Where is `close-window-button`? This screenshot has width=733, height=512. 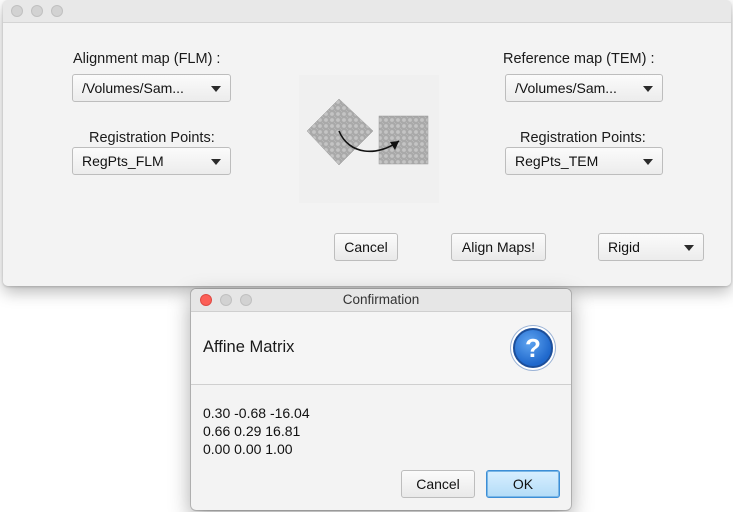 close-window-button is located at coordinates (17, 11).